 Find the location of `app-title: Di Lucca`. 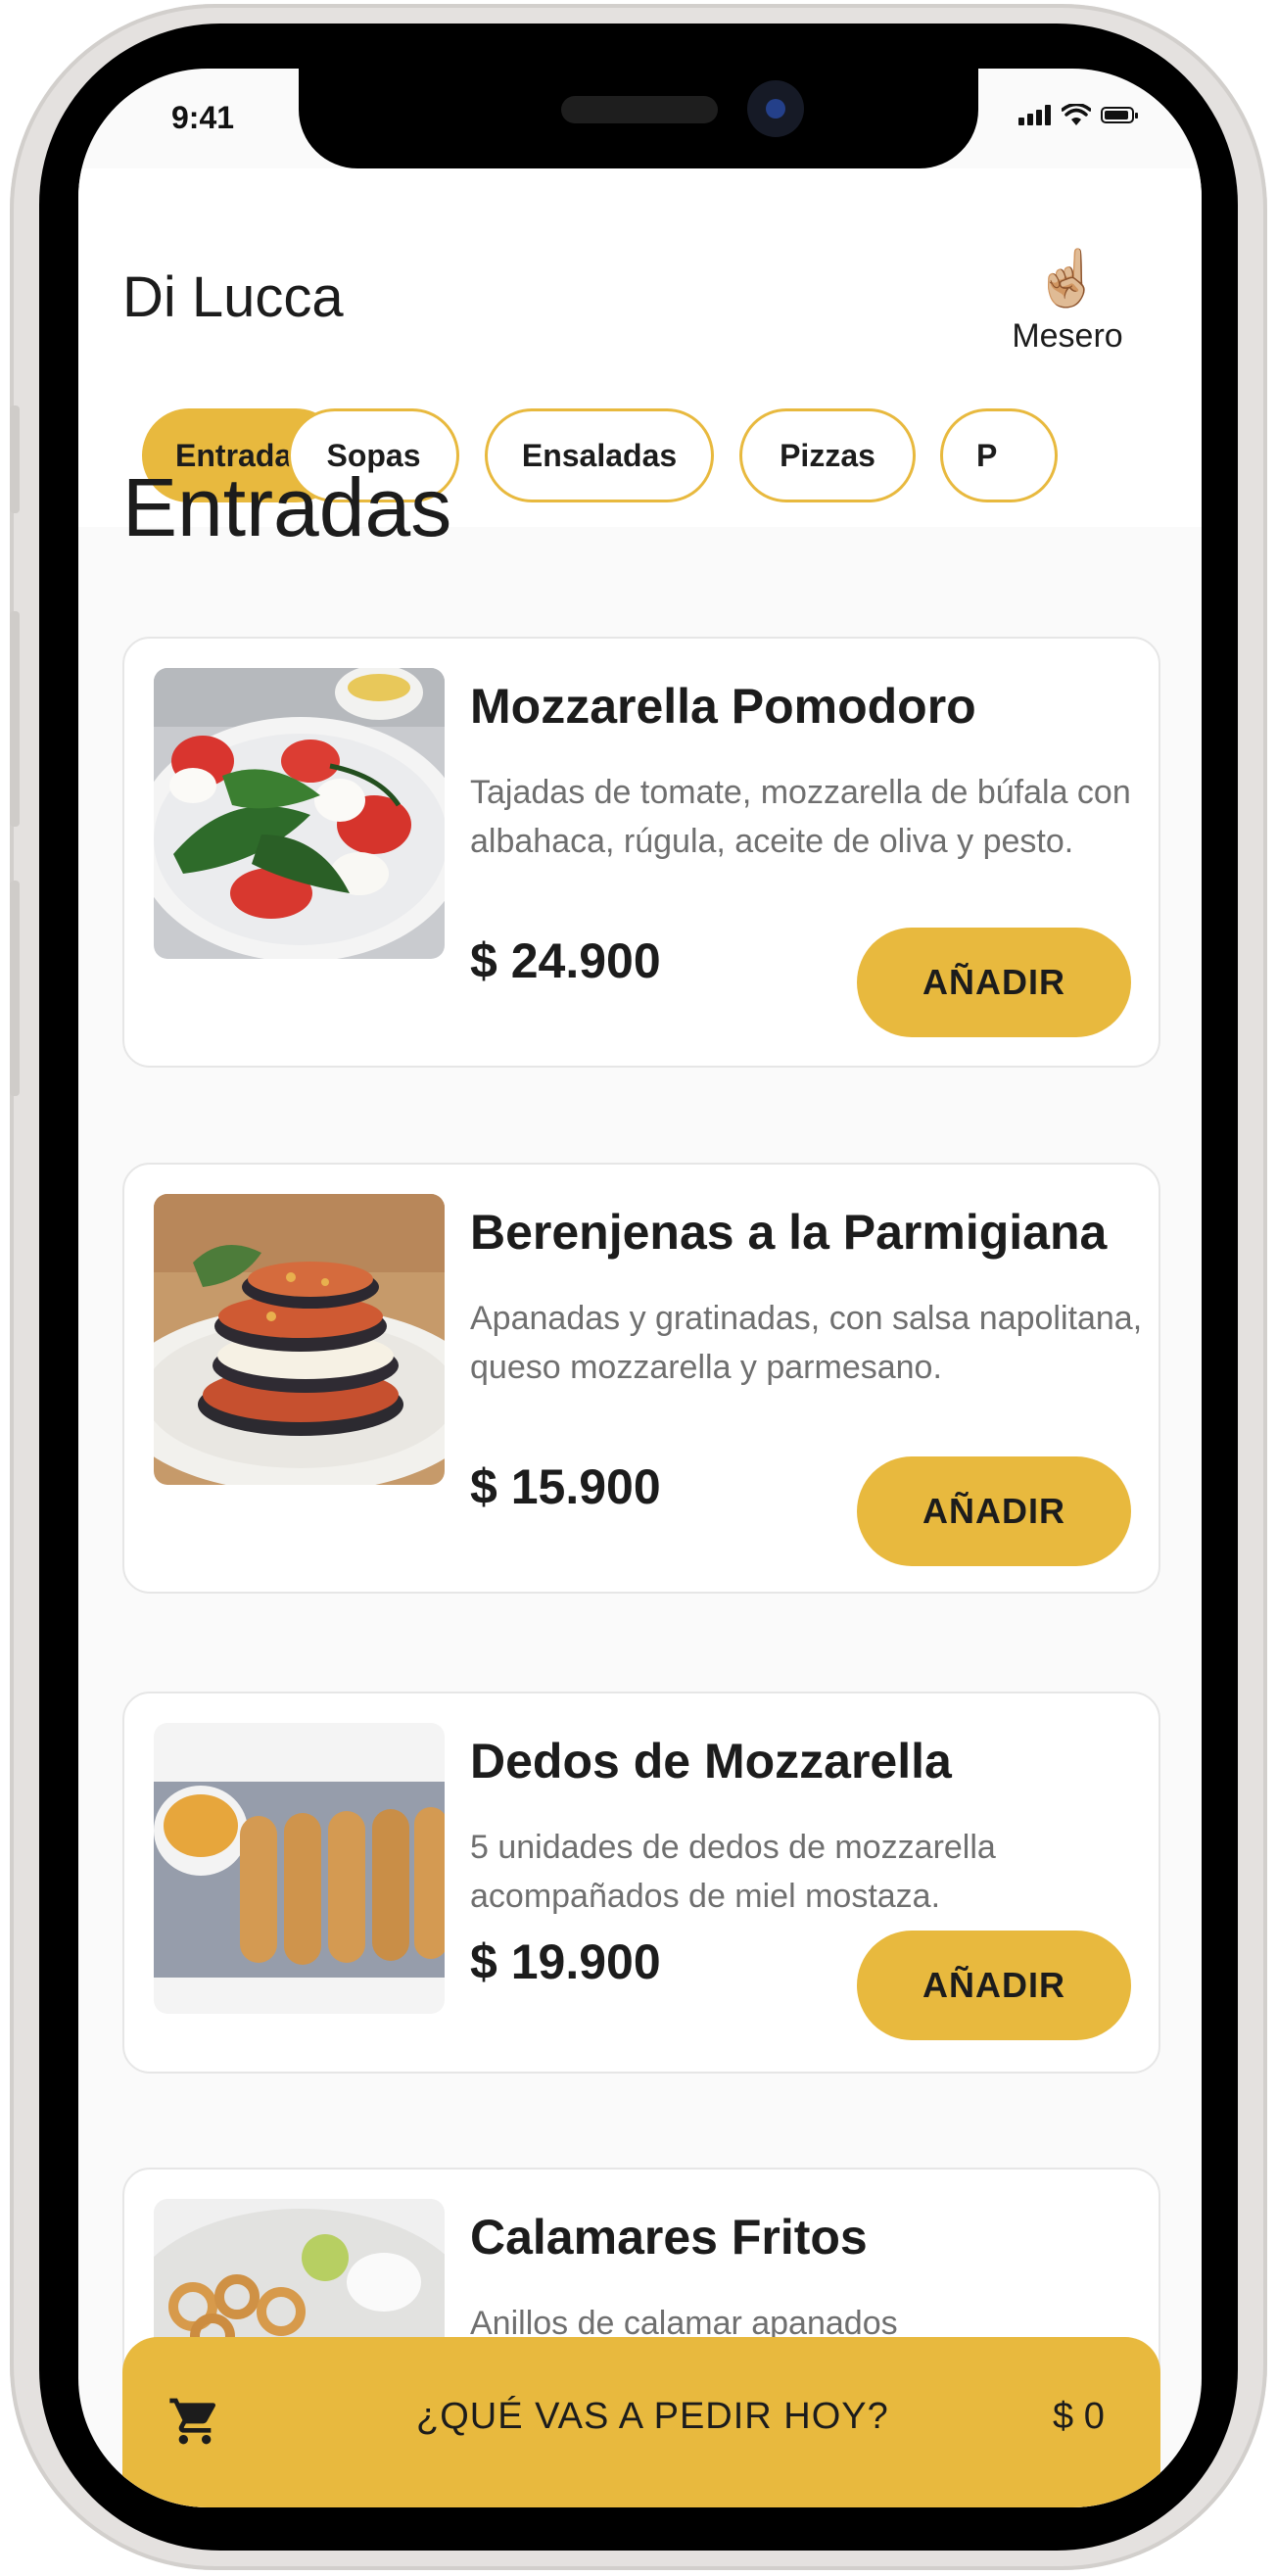

app-title: Di Lucca is located at coordinates (233, 297).